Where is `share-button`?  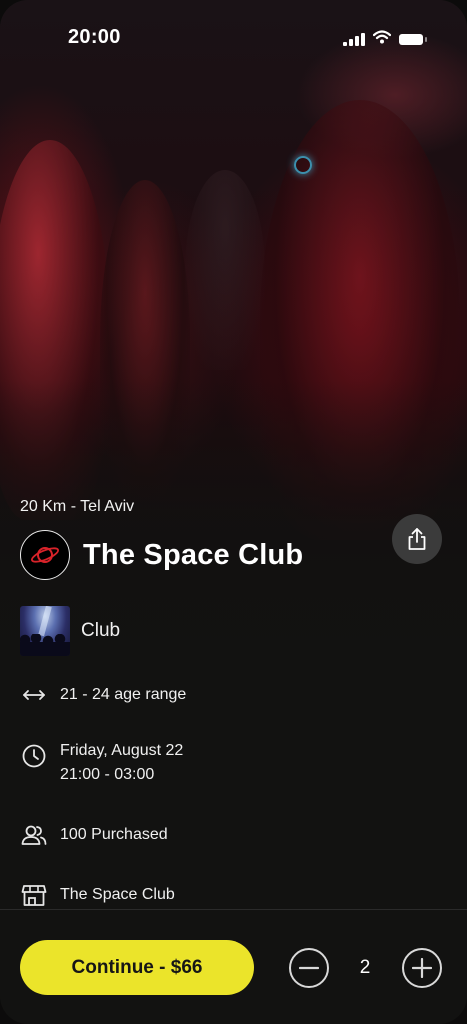 share-button is located at coordinates (417, 539).